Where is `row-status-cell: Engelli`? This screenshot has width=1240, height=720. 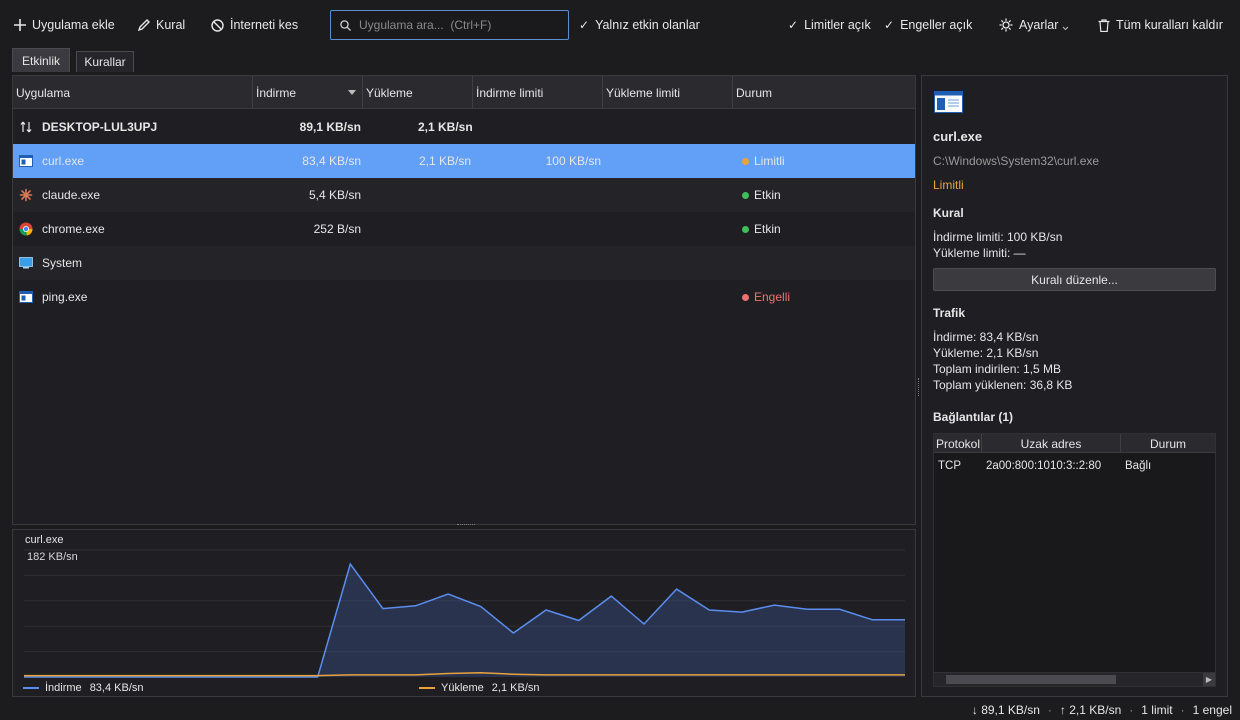
row-status-cell: Engelli is located at coordinates (766, 297).